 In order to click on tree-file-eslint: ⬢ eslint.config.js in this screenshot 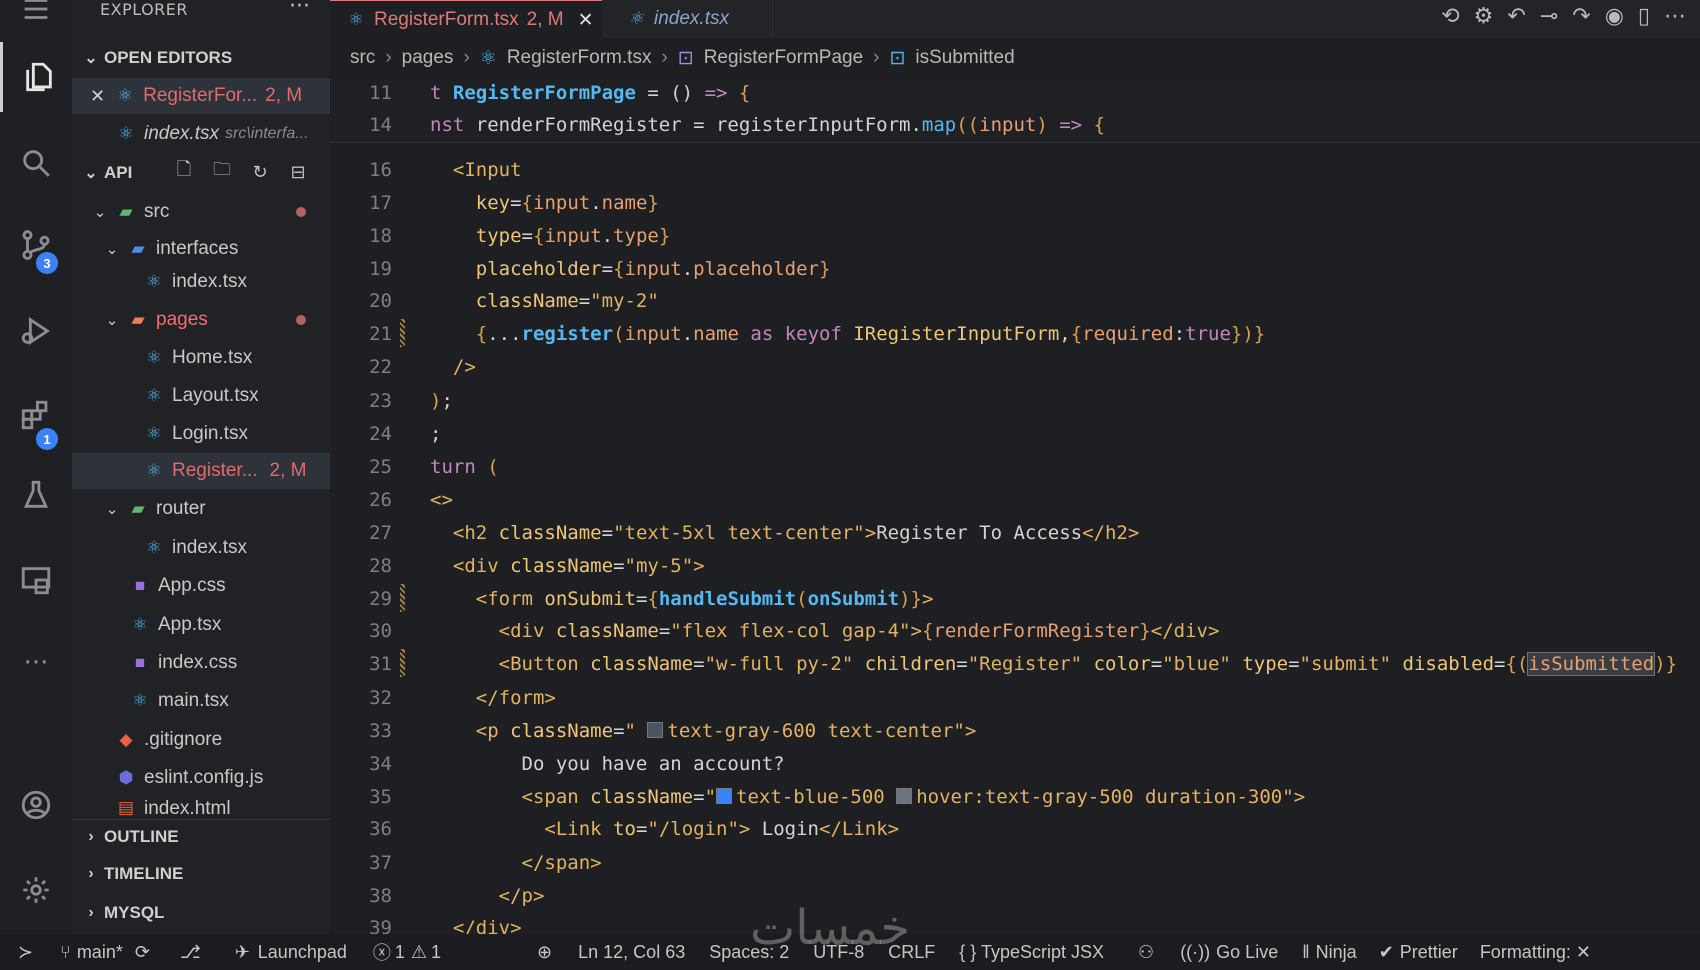, I will do `click(201, 778)`.